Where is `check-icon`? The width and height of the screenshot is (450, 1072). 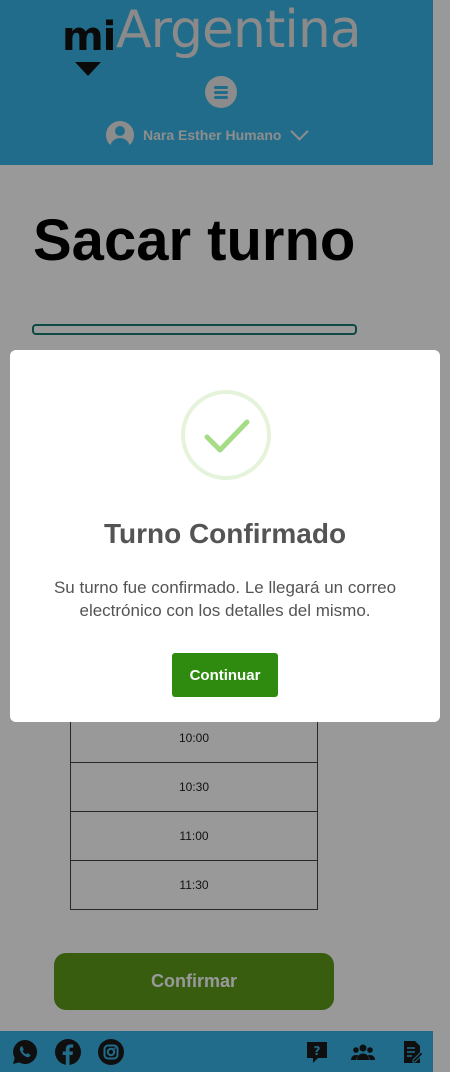 check-icon is located at coordinates (227, 436).